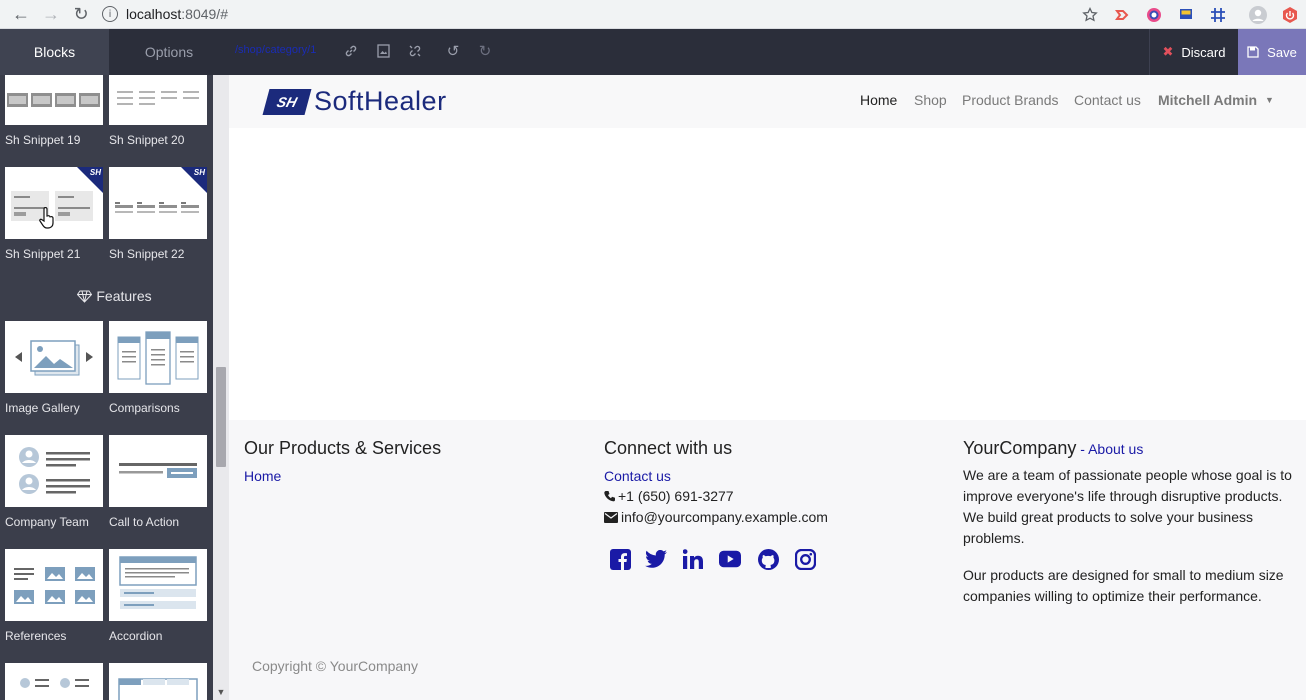 The image size is (1306, 700). I want to click on snippet-label: Call to Action, so click(144, 522).